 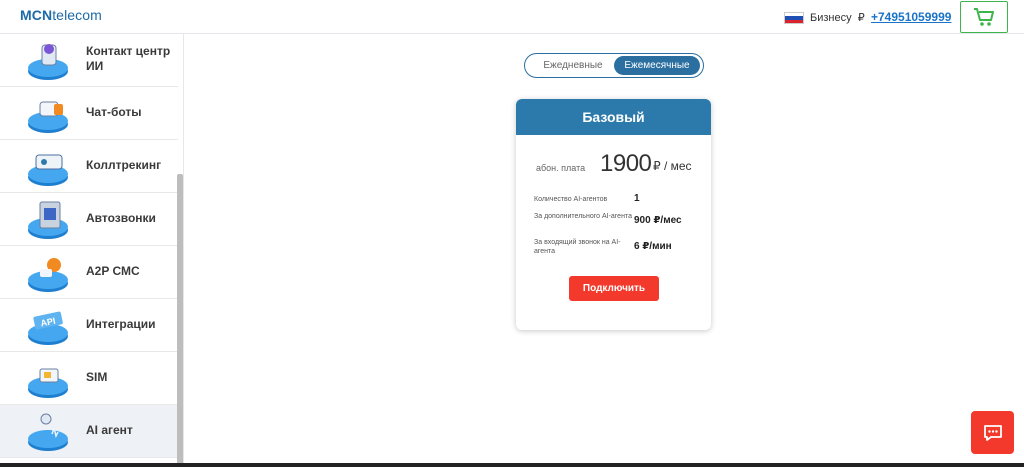 What do you see at coordinates (626, 163) in the screenshot?
I see `fee-value: 1900` at bounding box center [626, 163].